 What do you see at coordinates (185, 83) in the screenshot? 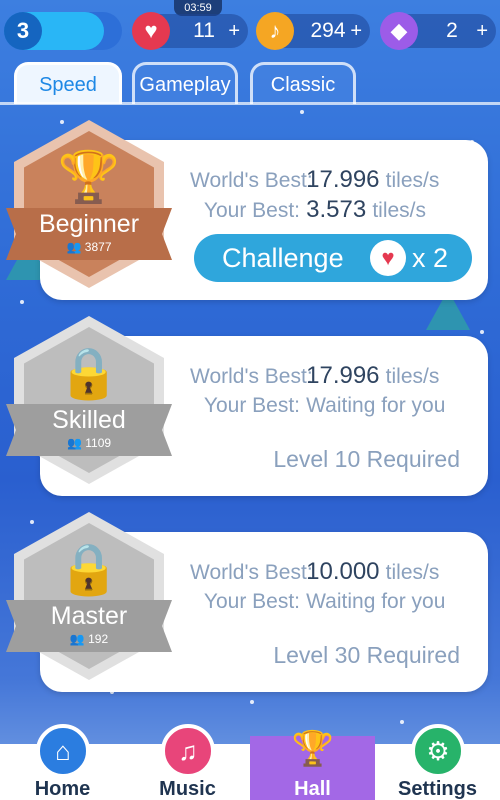
I see `tab-gameplay: Gameplay` at bounding box center [185, 83].